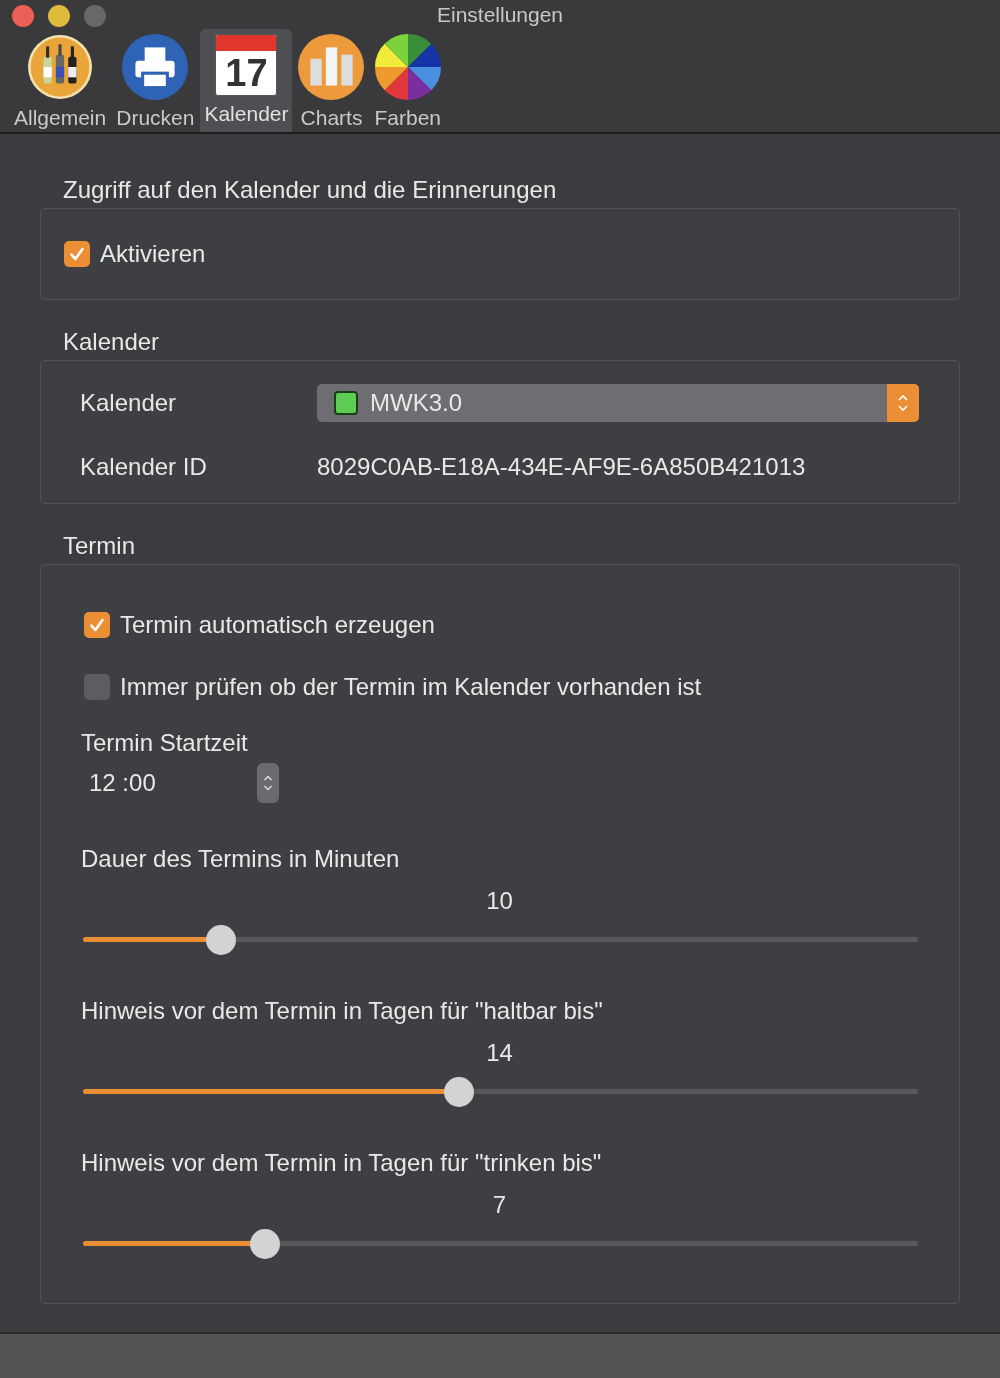 This screenshot has height=1378, width=1000. What do you see at coordinates (246, 65) in the screenshot?
I see `calendar-icon: 17` at bounding box center [246, 65].